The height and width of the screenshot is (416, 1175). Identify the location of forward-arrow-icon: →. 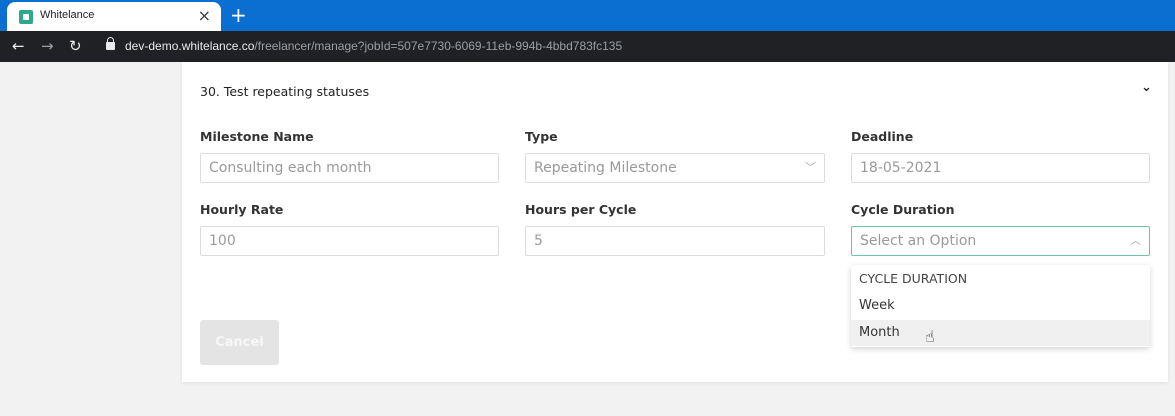
(47, 46).